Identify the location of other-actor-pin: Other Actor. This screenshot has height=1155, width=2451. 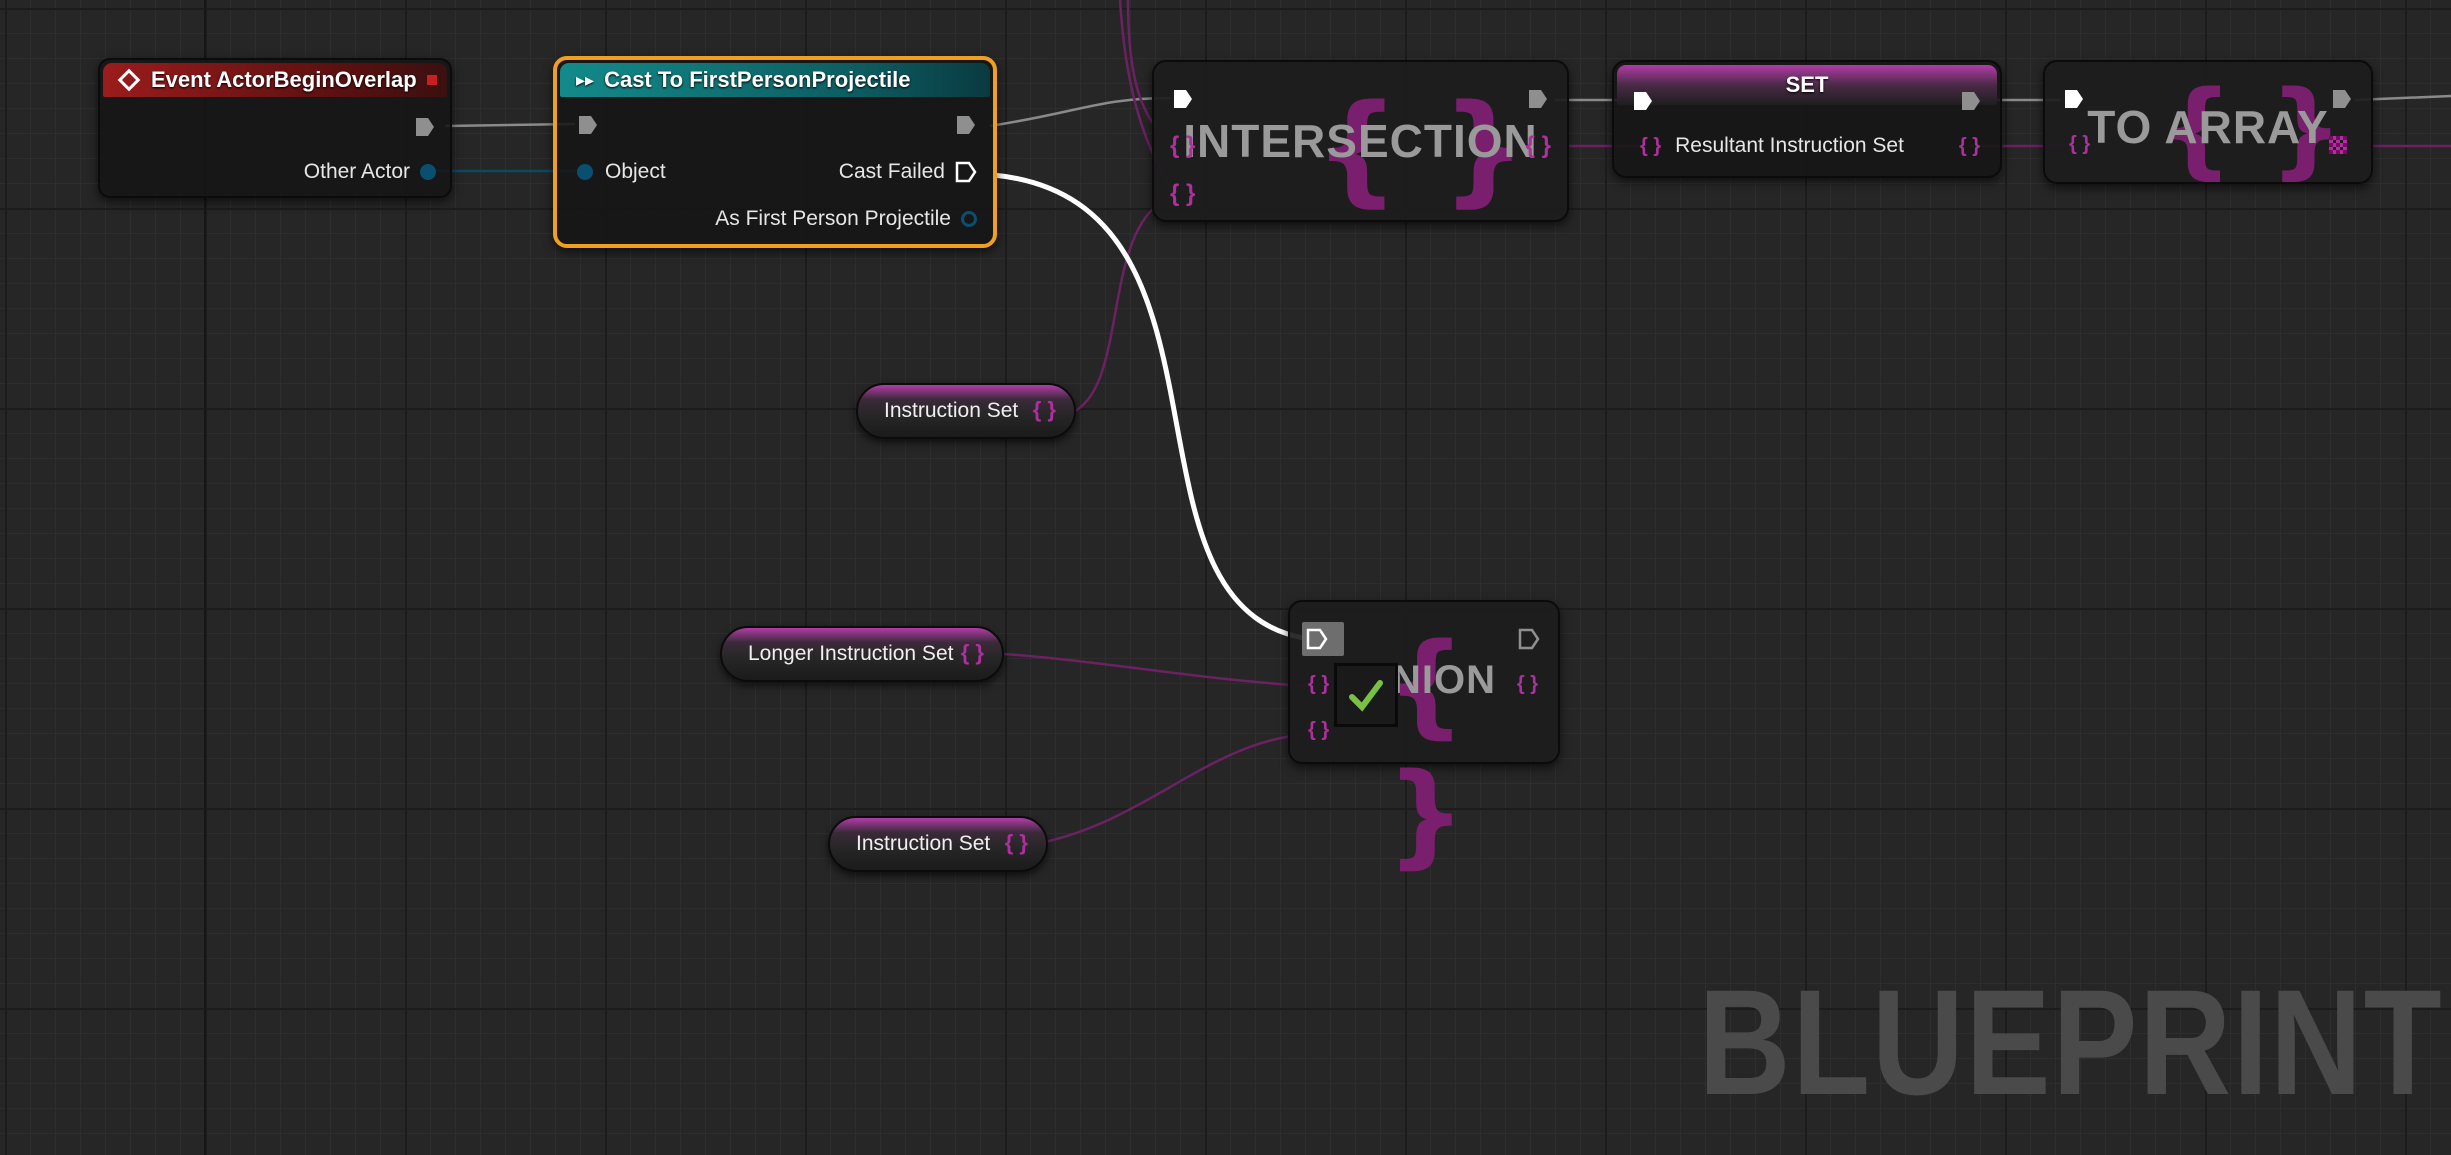
(370, 172).